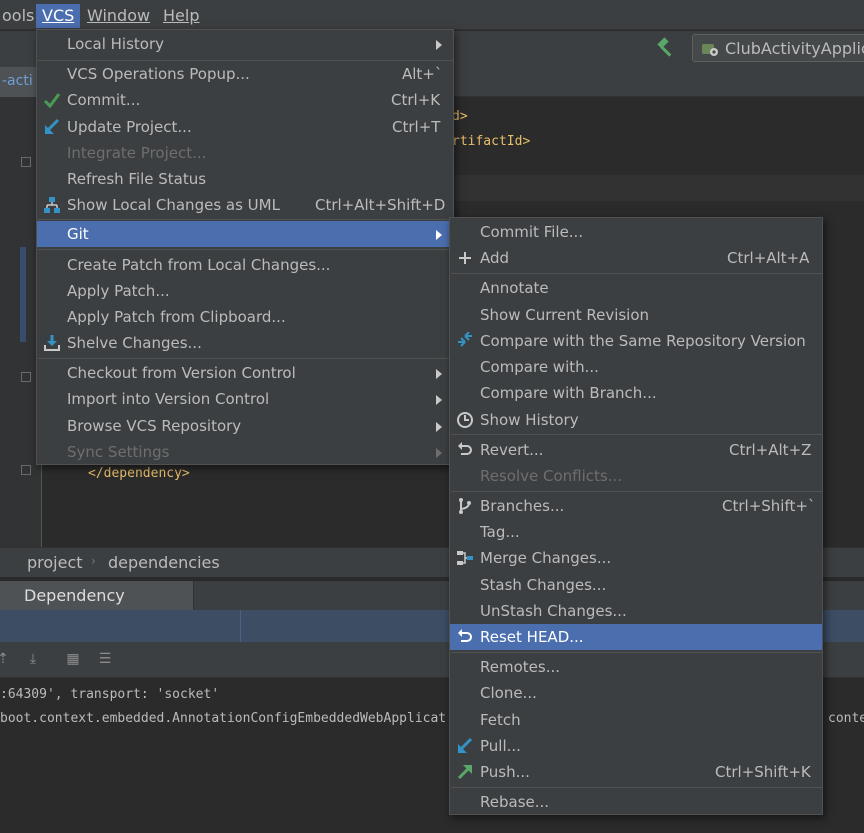  What do you see at coordinates (465, 448) in the screenshot?
I see `revert-icon` at bounding box center [465, 448].